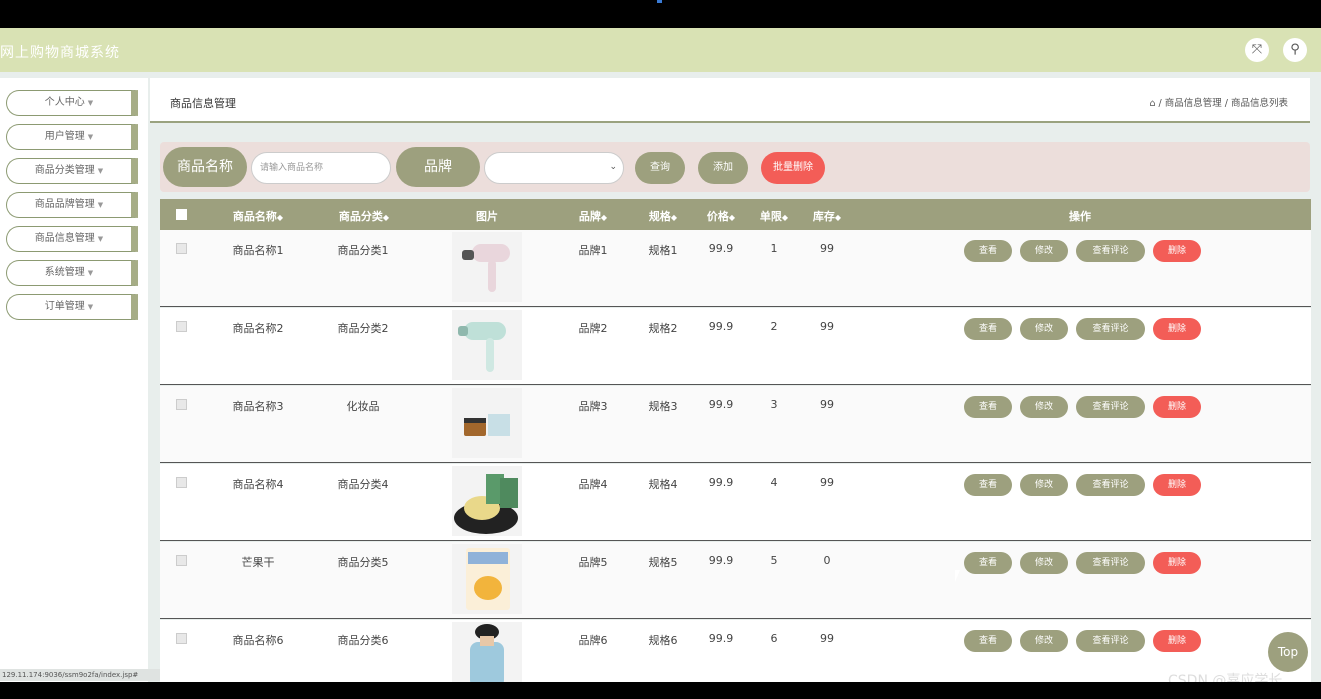 The width and height of the screenshot is (1321, 699). Describe the element at coordinates (72, 307) in the screenshot. I see `sidebar-item-orders: 订单管理 ▼` at that location.